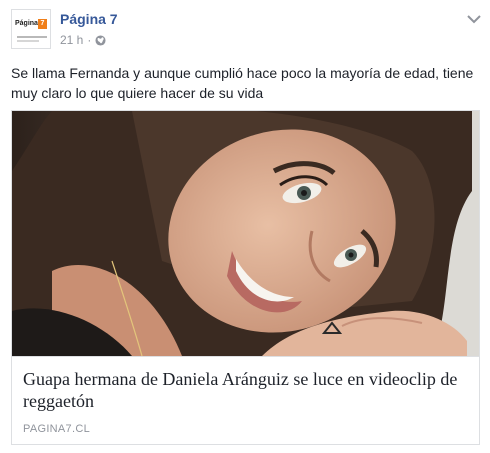  What do you see at coordinates (71, 40) in the screenshot?
I see `post-timestamp: 21 h` at bounding box center [71, 40].